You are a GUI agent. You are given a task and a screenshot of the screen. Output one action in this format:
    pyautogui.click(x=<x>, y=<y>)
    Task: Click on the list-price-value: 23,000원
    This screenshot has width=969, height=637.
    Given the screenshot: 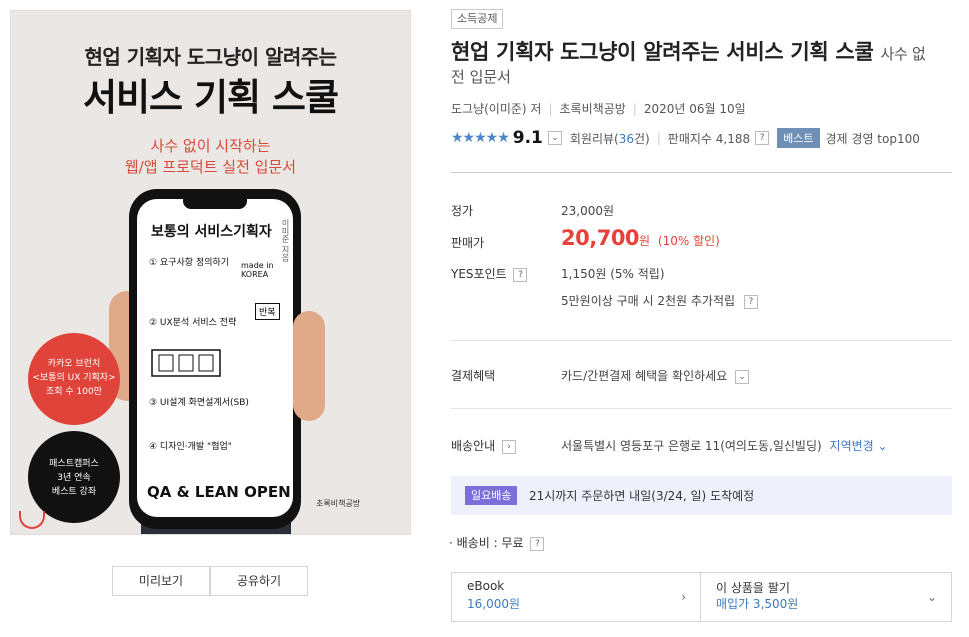 What is the action you would take?
    pyautogui.click(x=588, y=211)
    